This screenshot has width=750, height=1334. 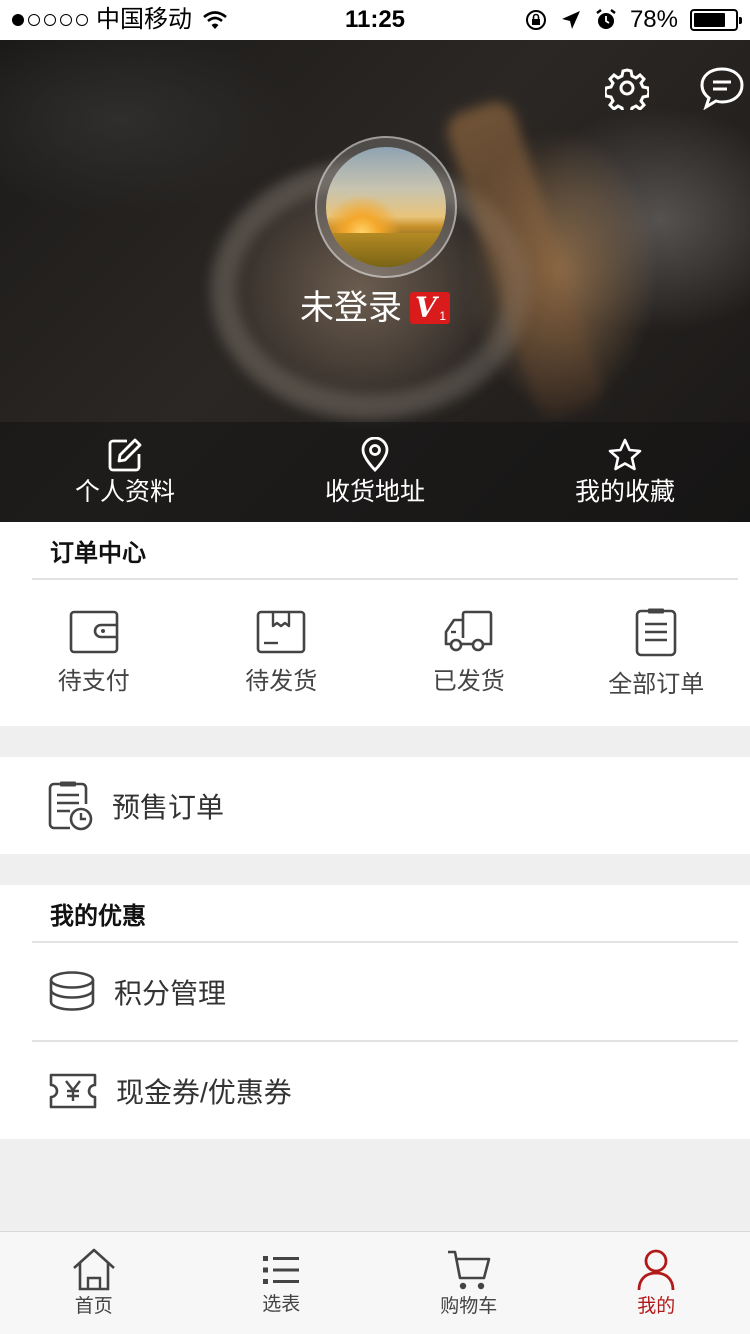 I want to click on pending-shipment-label: 待发货, so click(x=281, y=681).